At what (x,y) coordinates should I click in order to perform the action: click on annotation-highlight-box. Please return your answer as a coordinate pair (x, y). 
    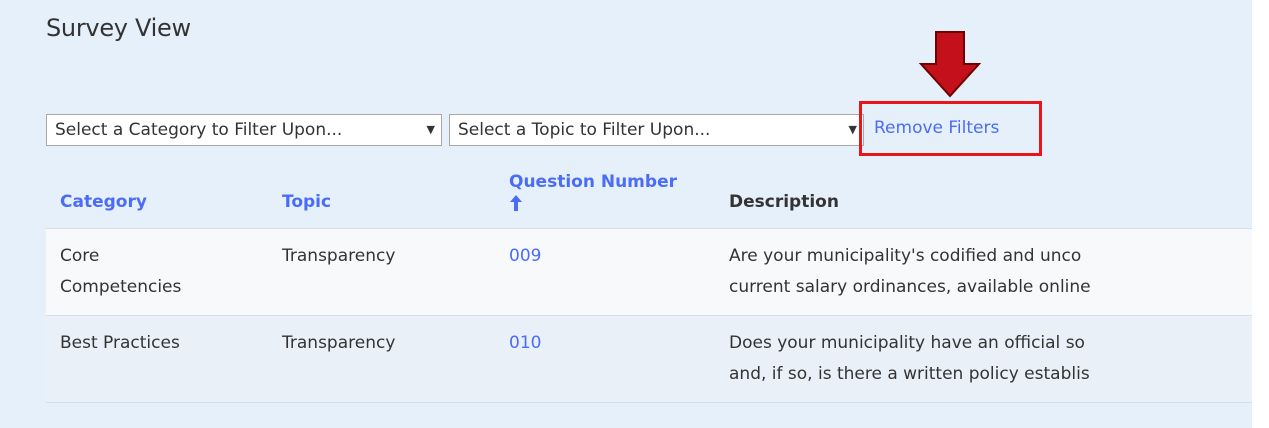
    Looking at the image, I should click on (950, 128).